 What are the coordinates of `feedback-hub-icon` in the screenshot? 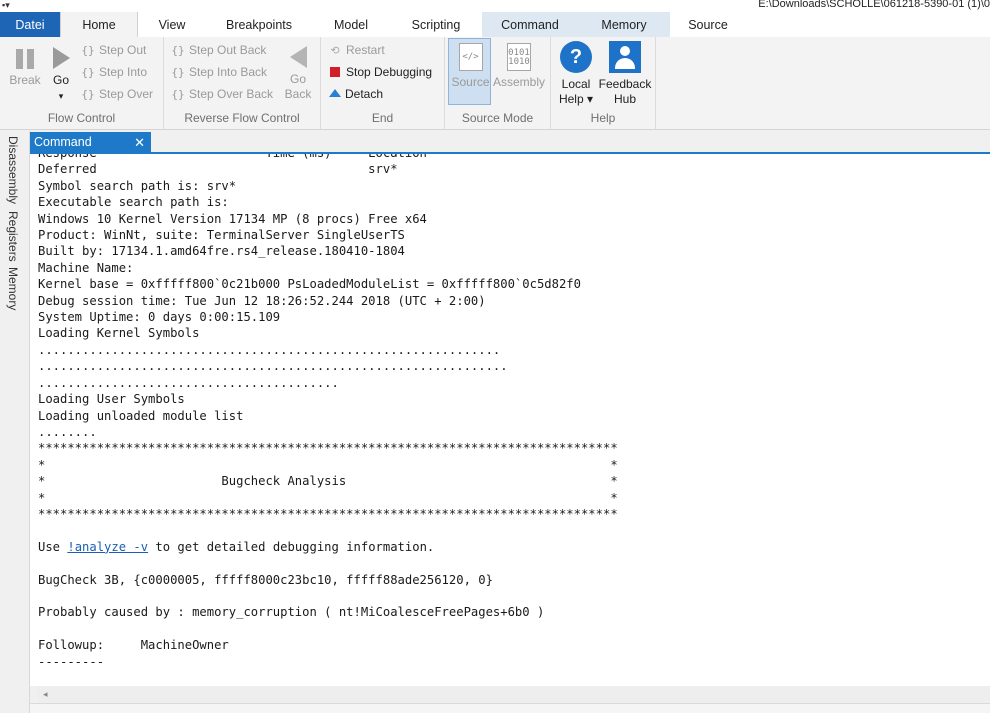 It's located at (625, 57).